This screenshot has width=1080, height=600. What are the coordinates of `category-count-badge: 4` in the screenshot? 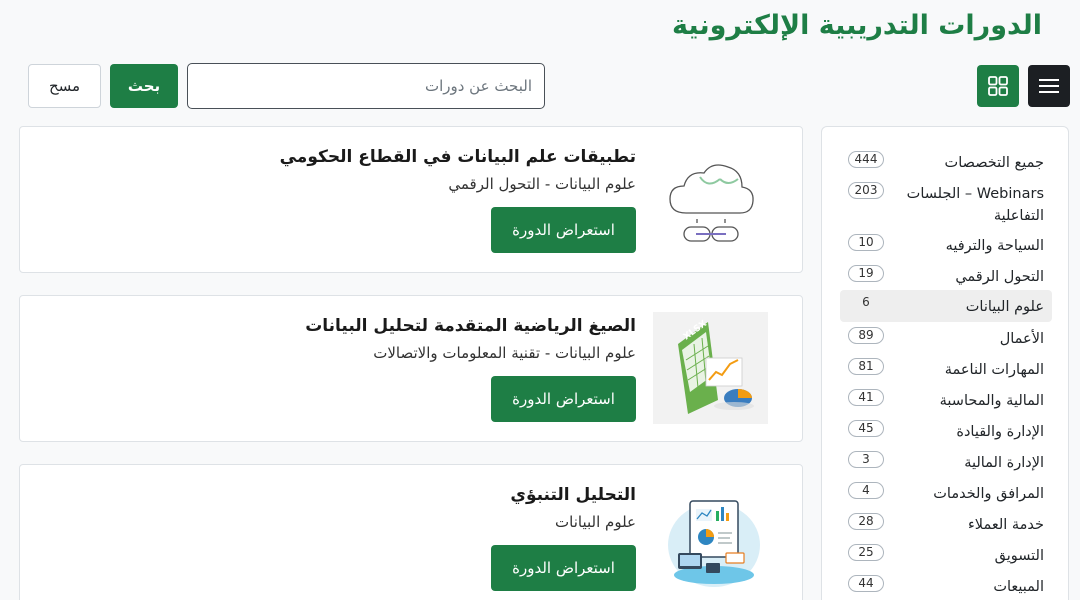 It's located at (866, 490).